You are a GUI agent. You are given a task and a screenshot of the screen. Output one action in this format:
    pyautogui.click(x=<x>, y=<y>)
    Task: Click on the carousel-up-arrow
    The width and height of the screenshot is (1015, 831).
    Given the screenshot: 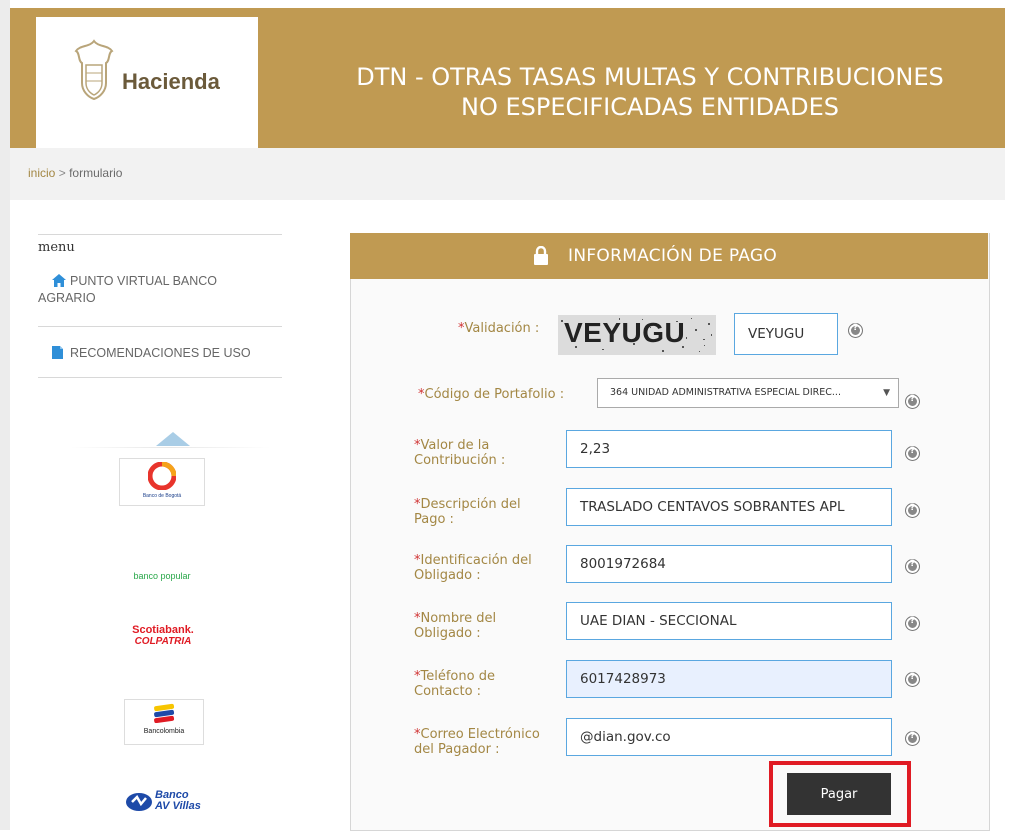 What is the action you would take?
    pyautogui.click(x=173, y=439)
    